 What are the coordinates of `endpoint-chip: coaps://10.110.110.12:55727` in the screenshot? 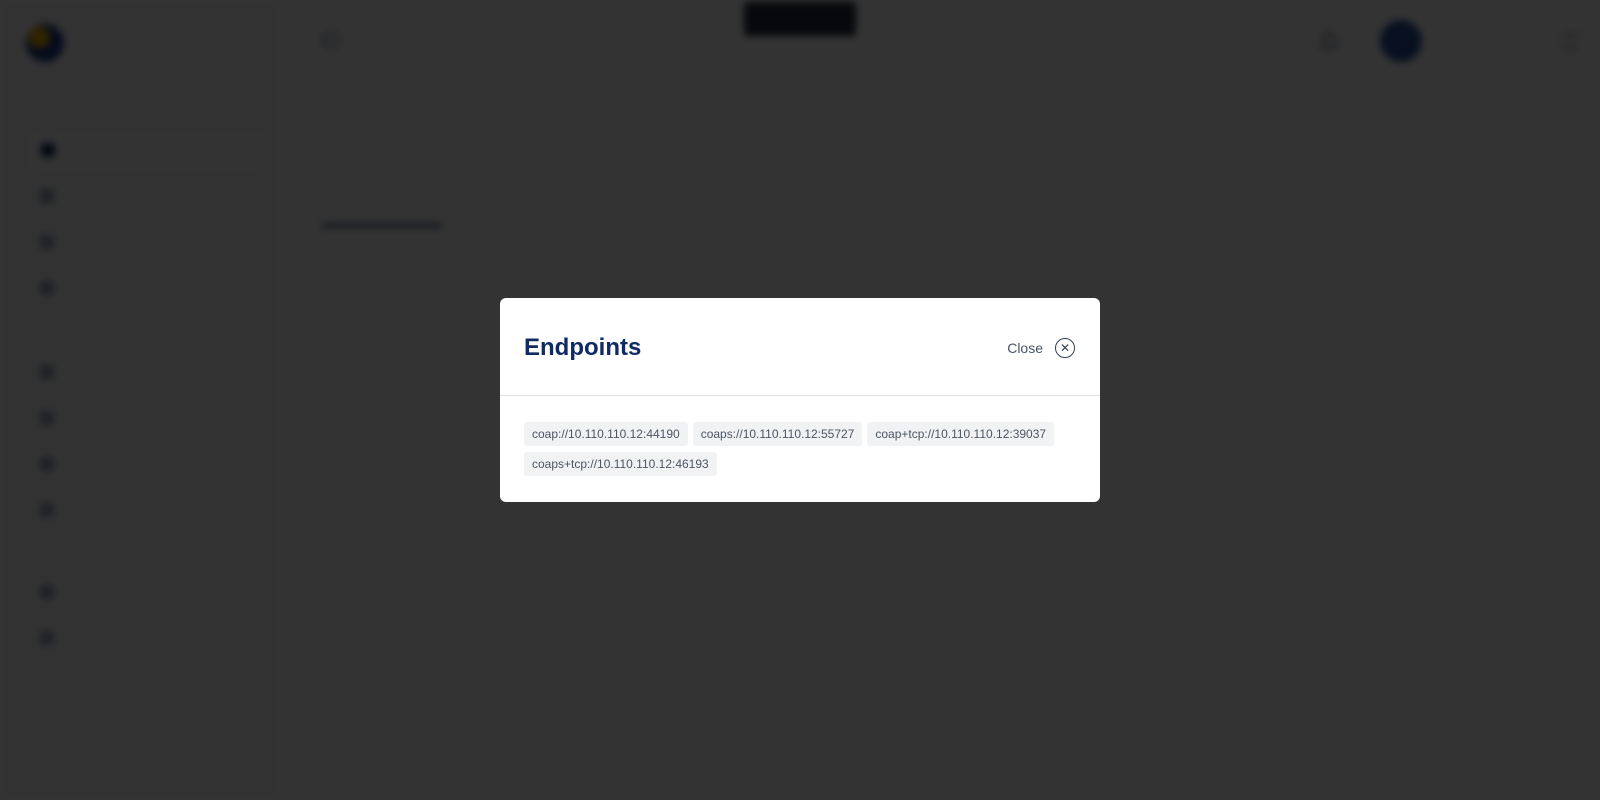 It's located at (777, 434).